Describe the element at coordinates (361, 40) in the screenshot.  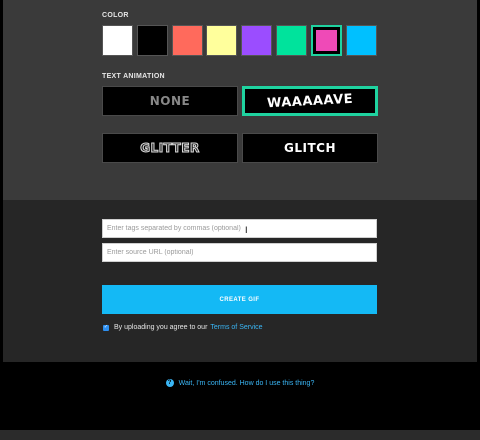
I see `color-swatch-blue` at that location.